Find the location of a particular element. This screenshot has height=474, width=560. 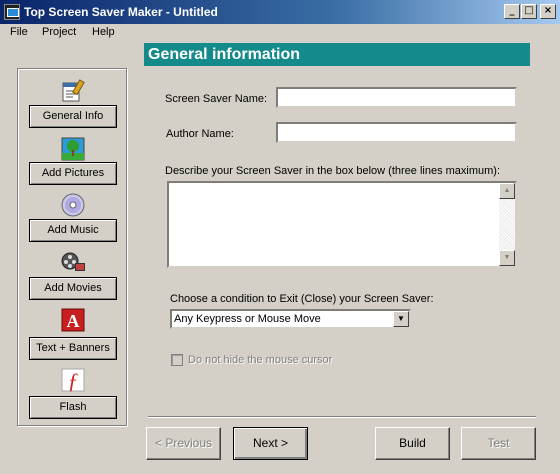

previous-button: < Previous is located at coordinates (183, 443).